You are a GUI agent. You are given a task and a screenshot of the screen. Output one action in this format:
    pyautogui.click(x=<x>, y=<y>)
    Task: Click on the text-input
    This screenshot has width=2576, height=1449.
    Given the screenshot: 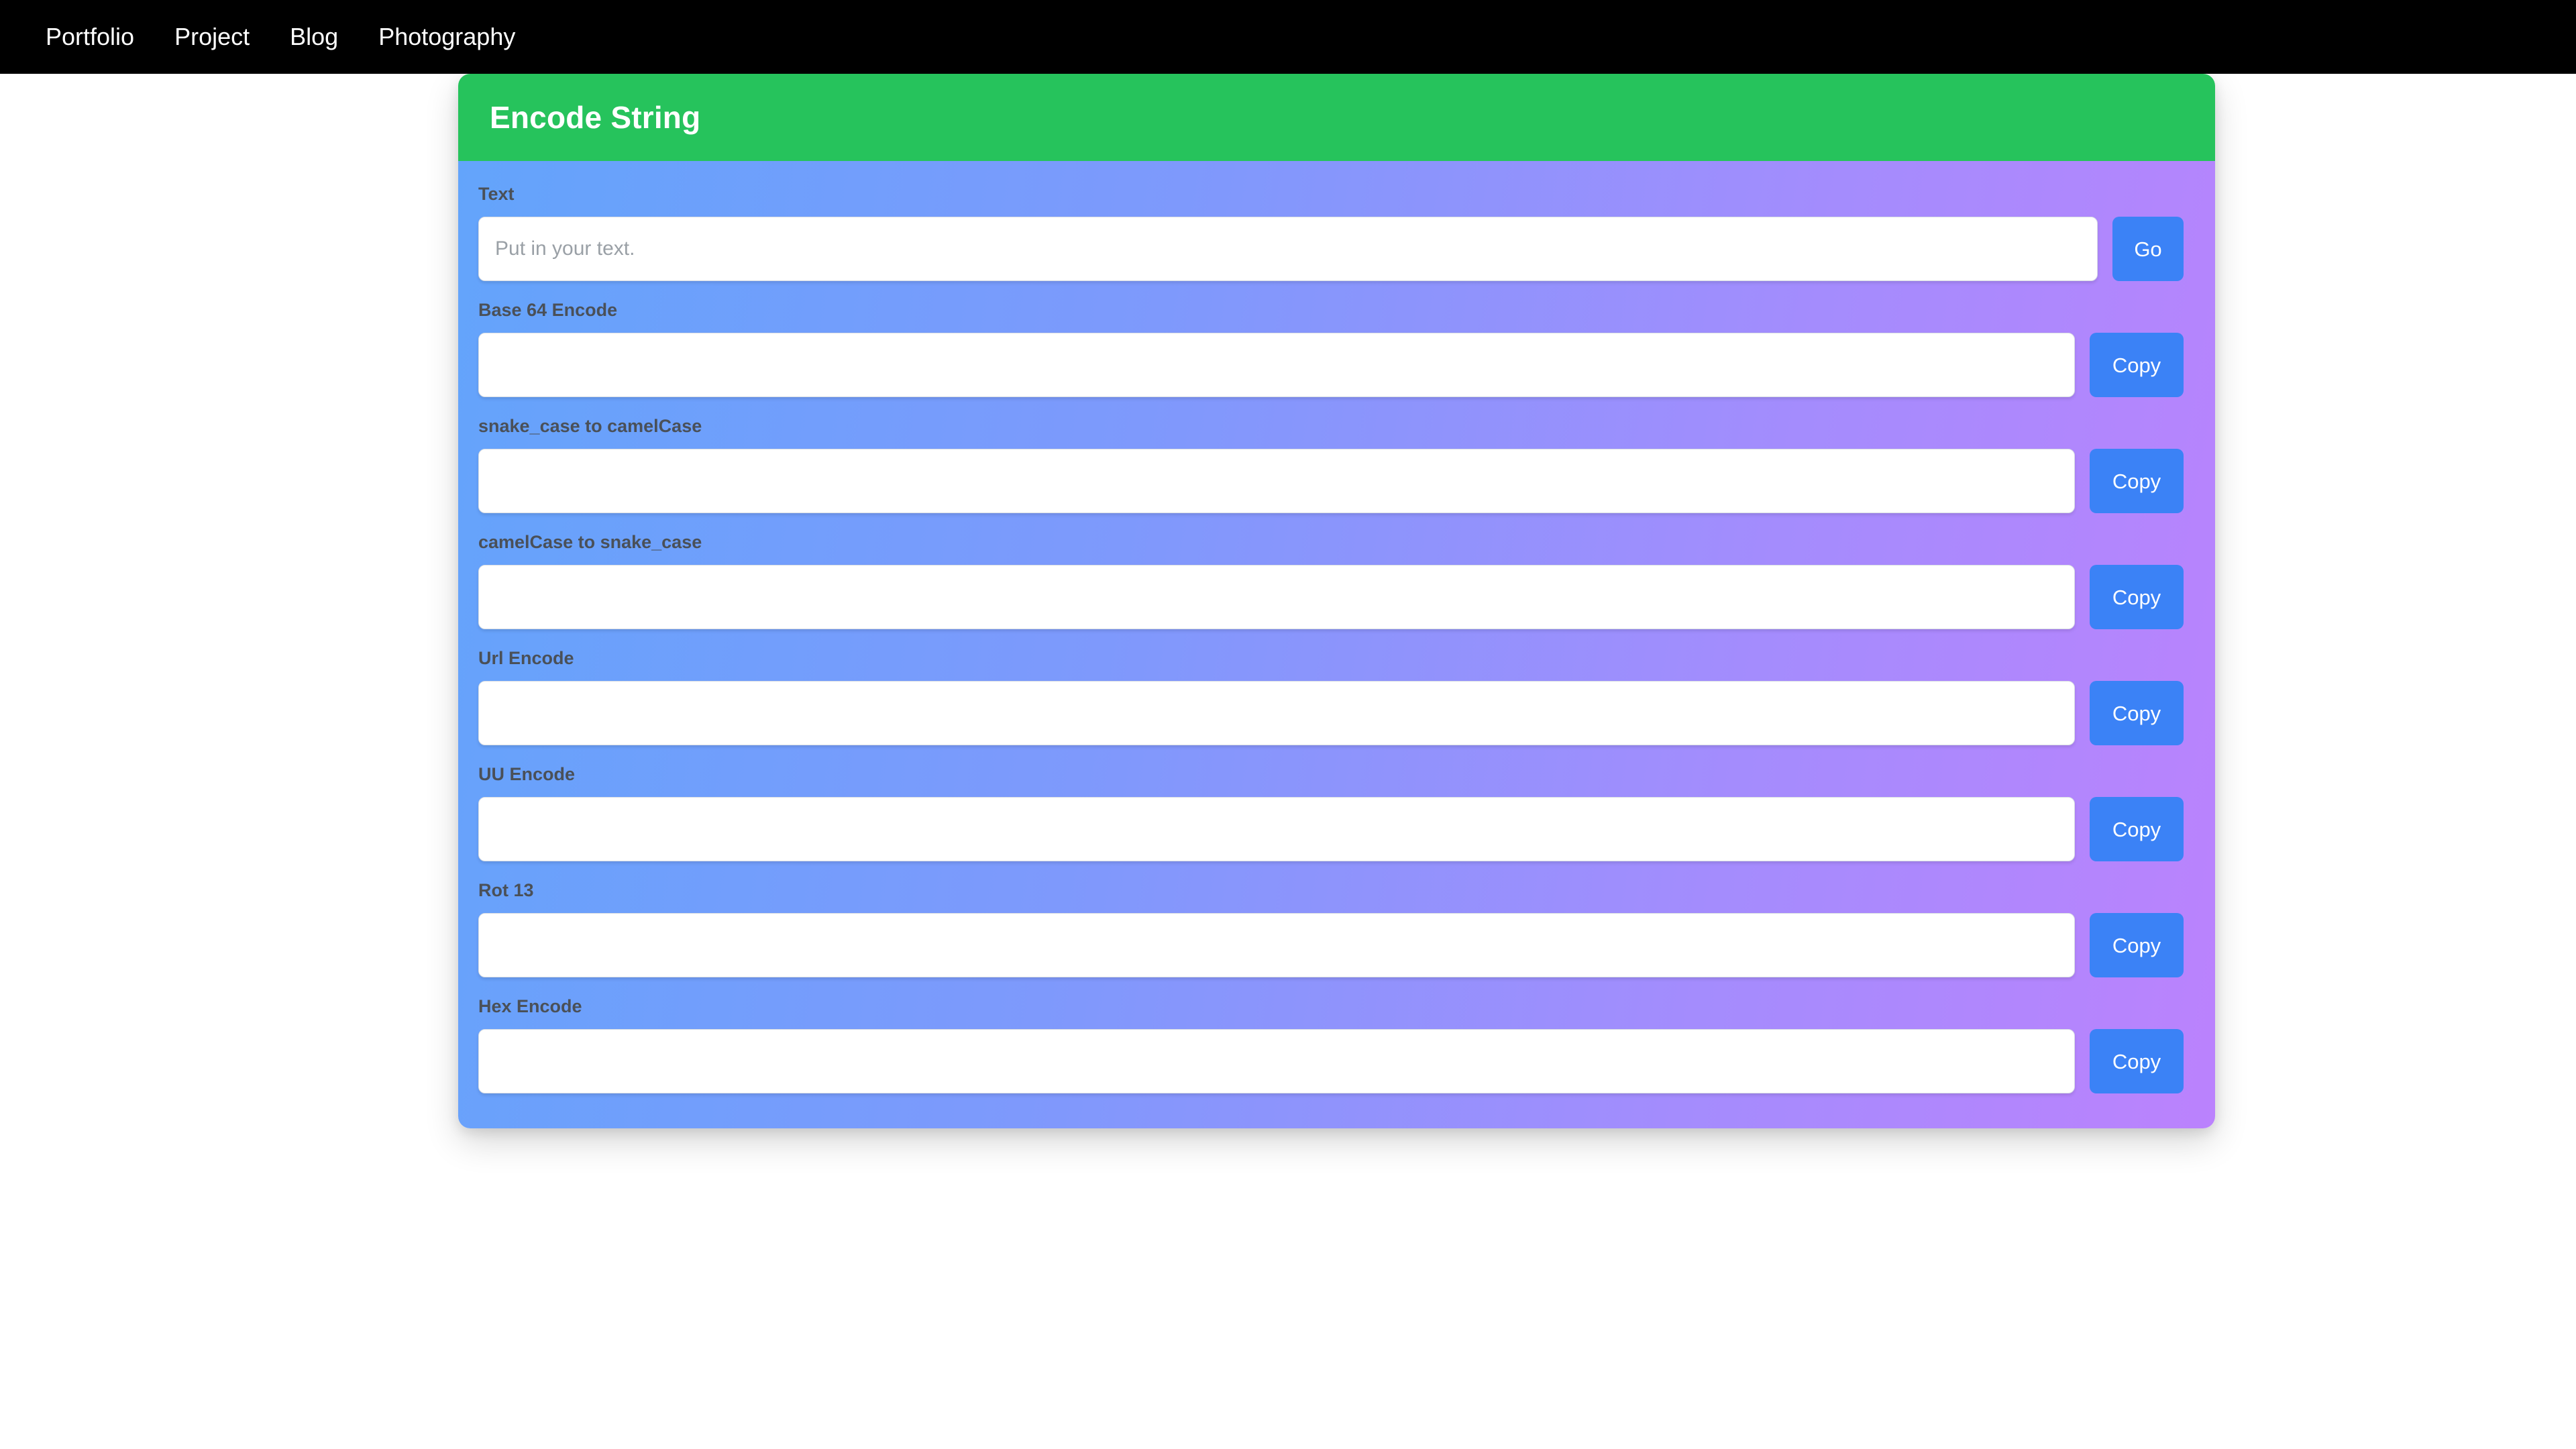 What is the action you would take?
    pyautogui.click(x=1288, y=249)
    